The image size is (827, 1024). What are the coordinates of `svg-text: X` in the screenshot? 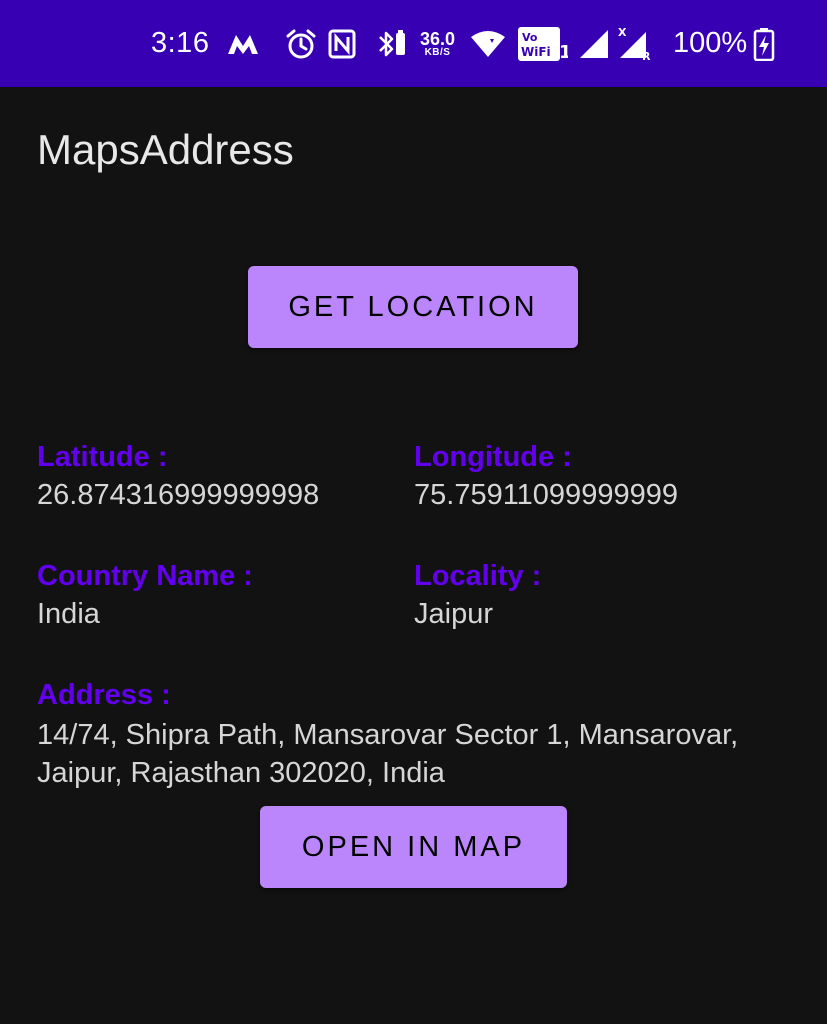 It's located at (622, 32).